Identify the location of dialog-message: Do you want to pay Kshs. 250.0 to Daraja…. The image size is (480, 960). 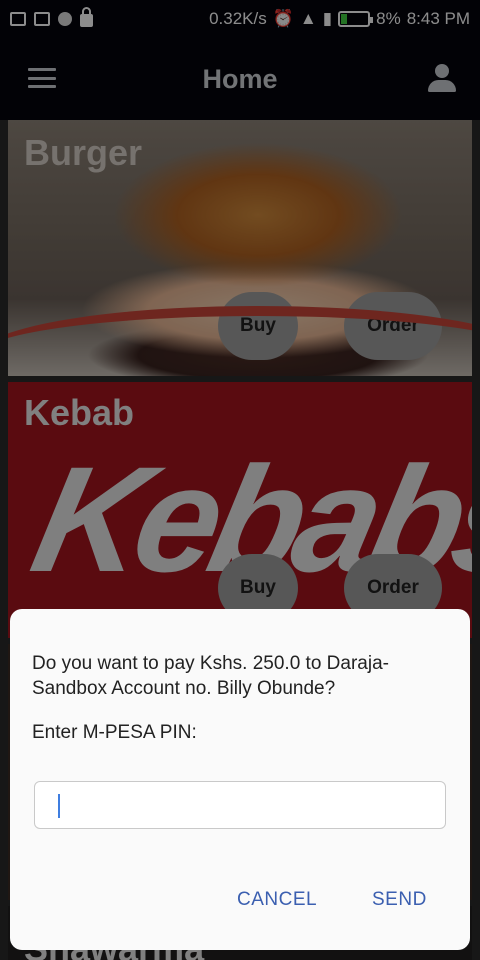
(210, 676).